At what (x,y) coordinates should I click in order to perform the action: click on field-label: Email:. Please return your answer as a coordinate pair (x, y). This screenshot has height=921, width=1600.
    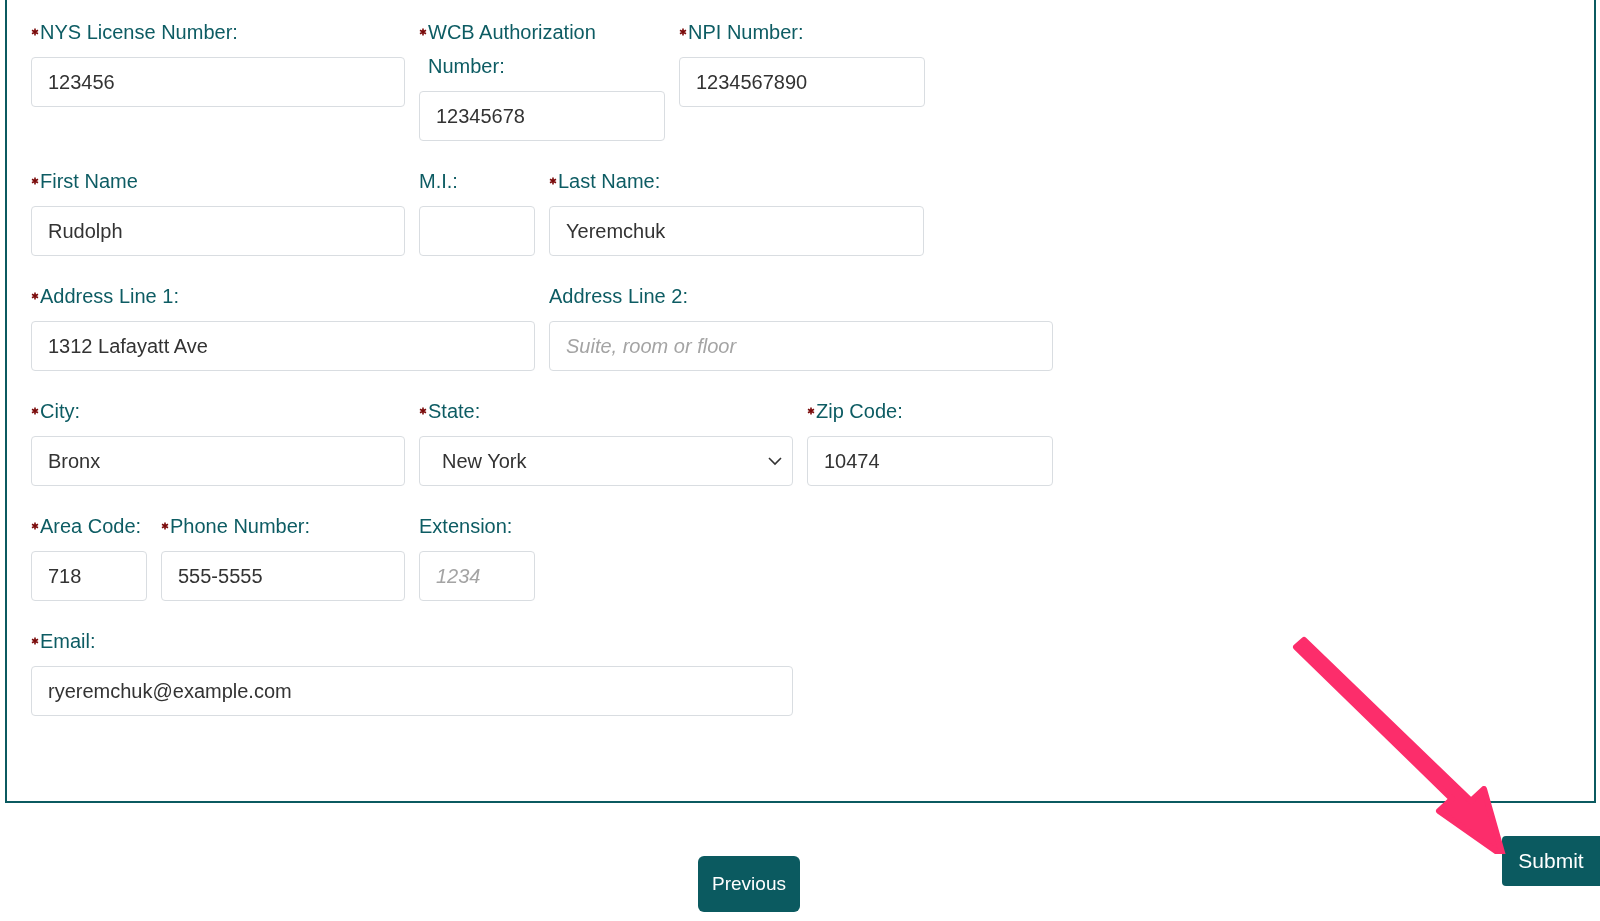
    Looking at the image, I should click on (68, 641).